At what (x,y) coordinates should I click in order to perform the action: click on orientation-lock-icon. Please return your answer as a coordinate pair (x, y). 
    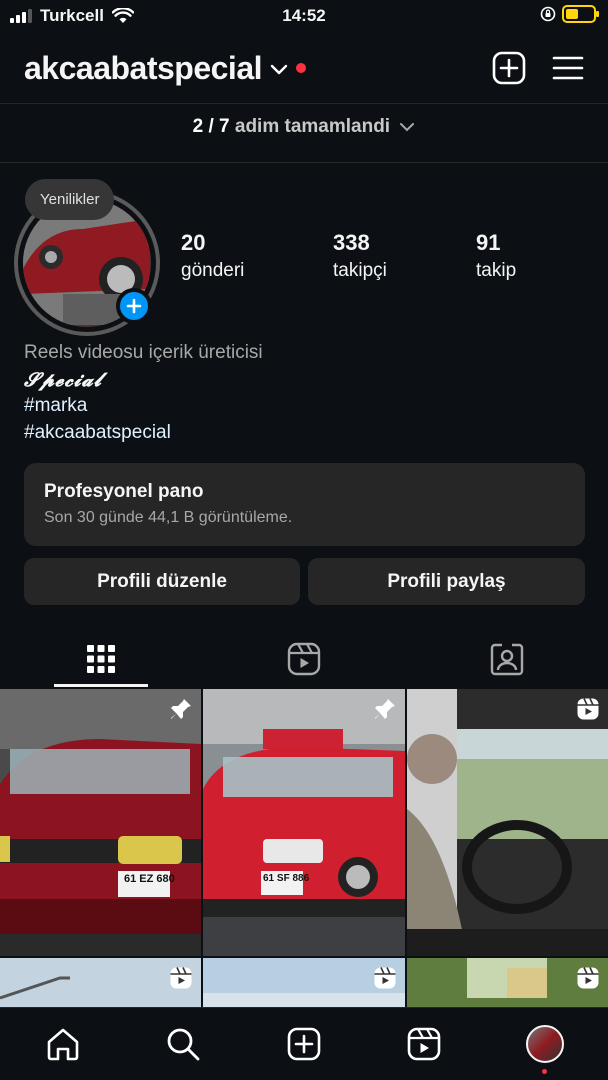
    Looking at the image, I should click on (548, 14).